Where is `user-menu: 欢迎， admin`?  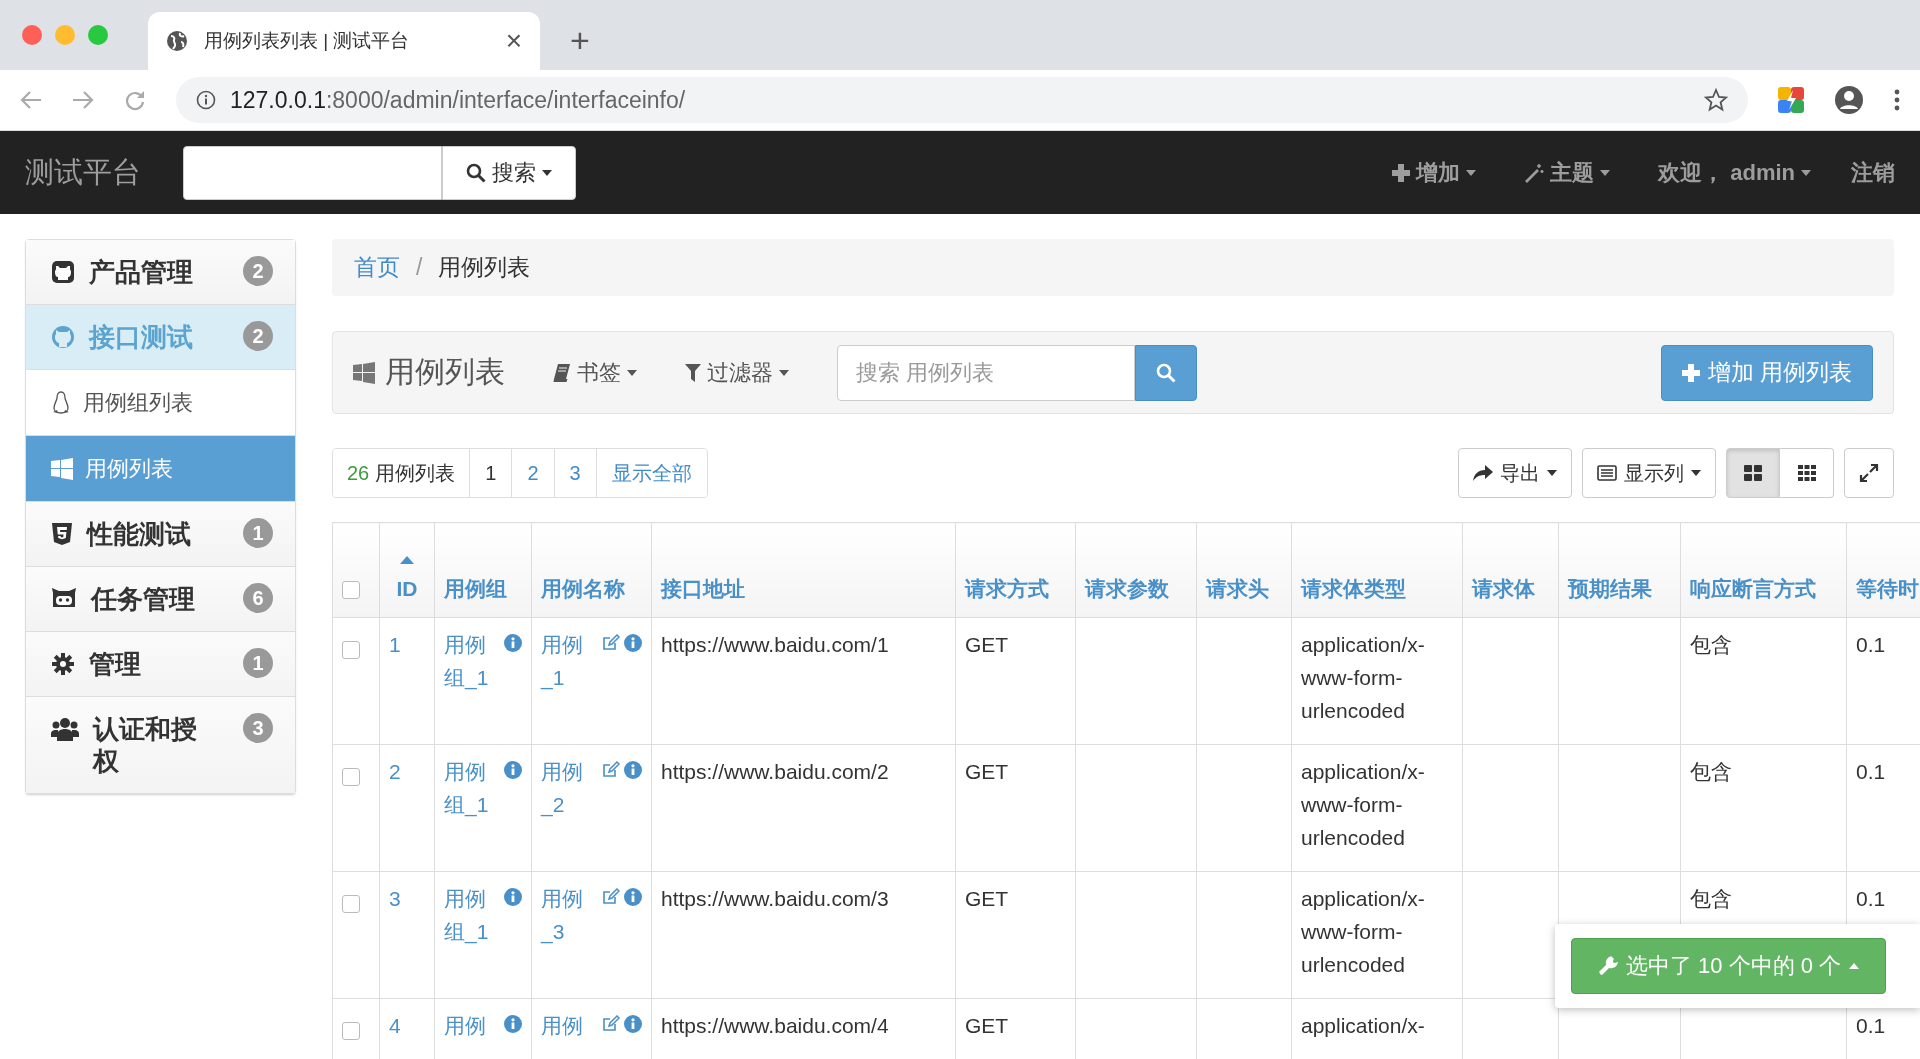 user-menu: 欢迎， admin is located at coordinates (1734, 172).